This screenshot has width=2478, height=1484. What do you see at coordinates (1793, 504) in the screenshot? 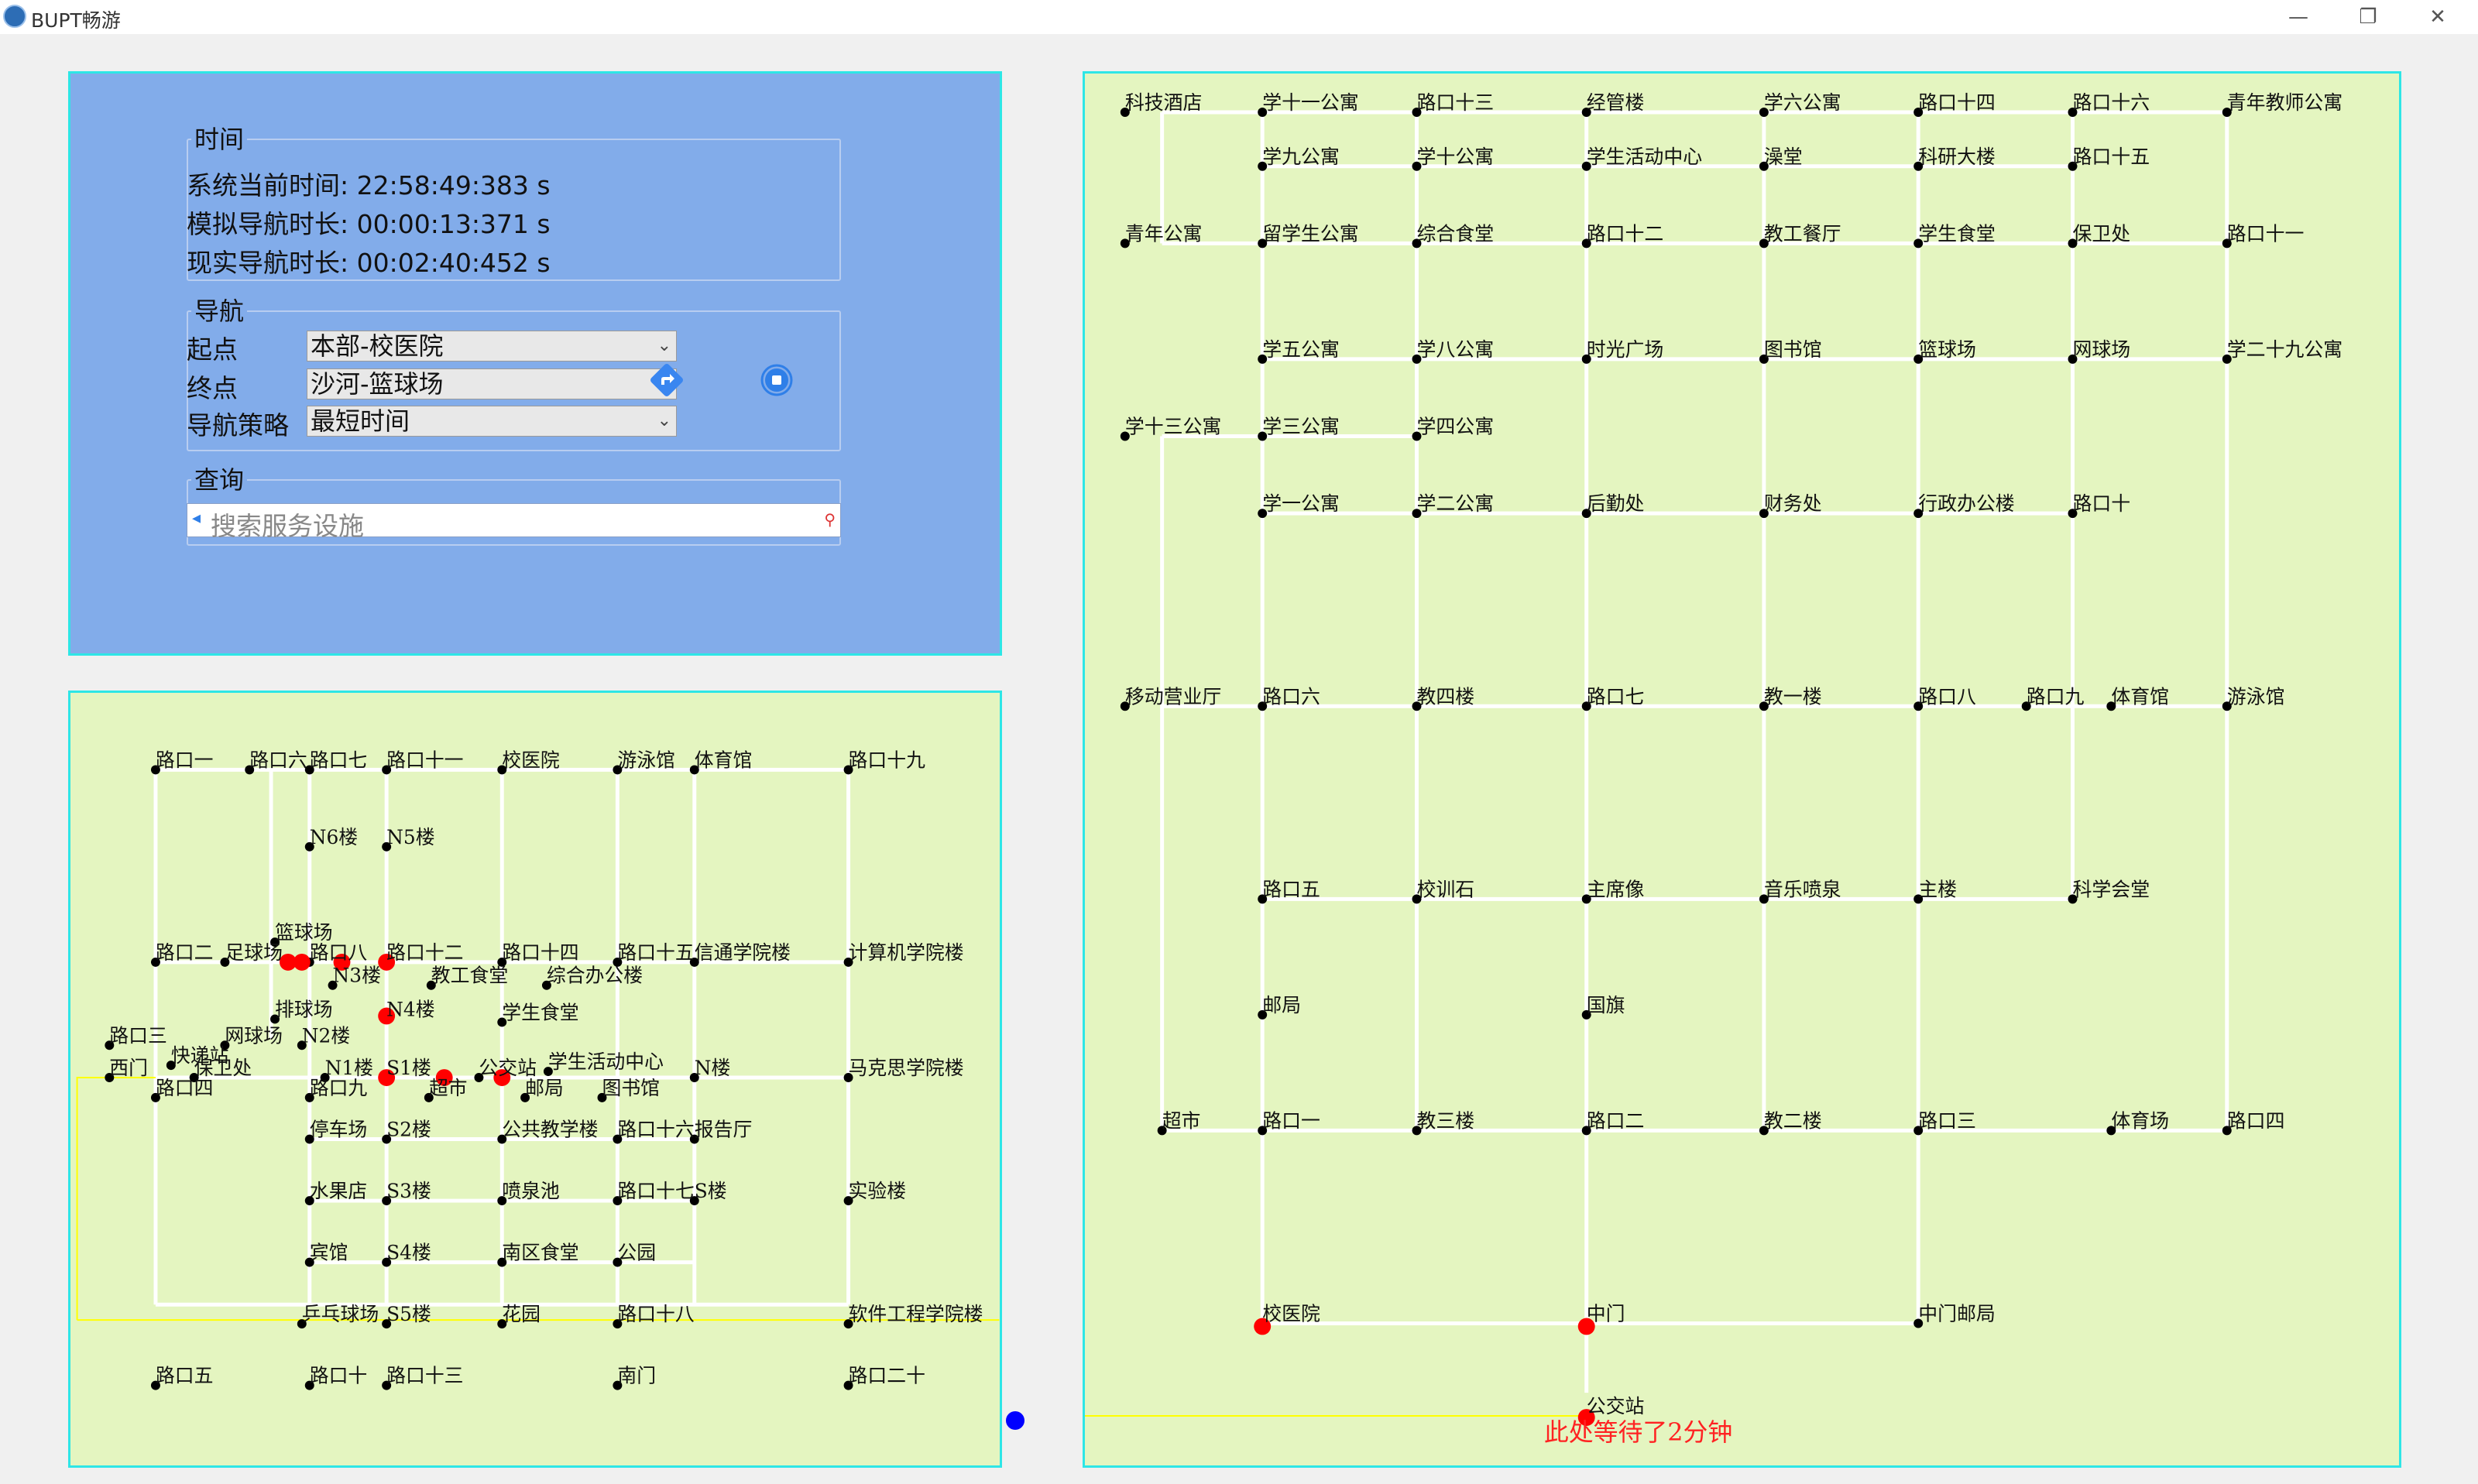
I see `map-label: 财务处` at bounding box center [1793, 504].